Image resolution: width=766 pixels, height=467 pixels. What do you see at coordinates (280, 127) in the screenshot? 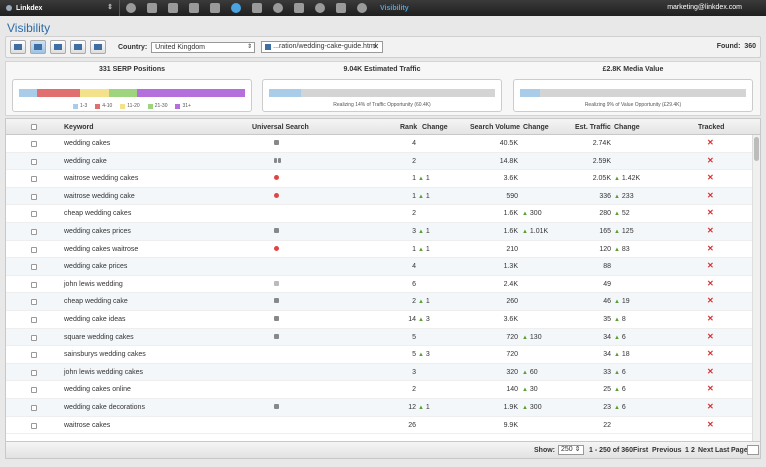
I see `col-universal-search: Universal Search` at bounding box center [280, 127].